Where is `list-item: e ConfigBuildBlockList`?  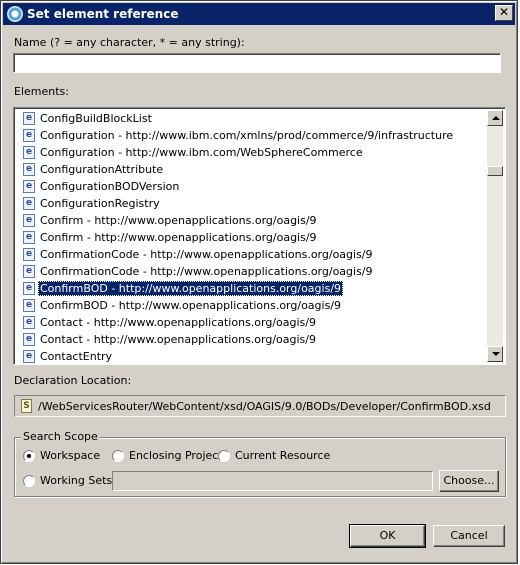
list-item: e ConfigBuildBlockList is located at coordinates (251, 118).